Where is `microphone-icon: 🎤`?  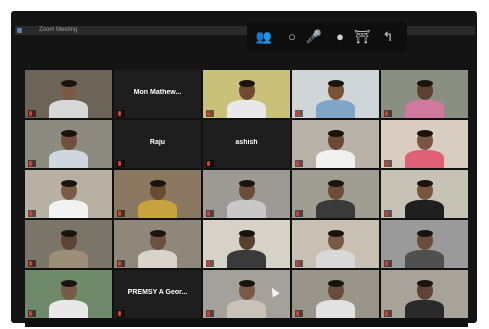 microphone-icon: 🎤 is located at coordinates (314, 37).